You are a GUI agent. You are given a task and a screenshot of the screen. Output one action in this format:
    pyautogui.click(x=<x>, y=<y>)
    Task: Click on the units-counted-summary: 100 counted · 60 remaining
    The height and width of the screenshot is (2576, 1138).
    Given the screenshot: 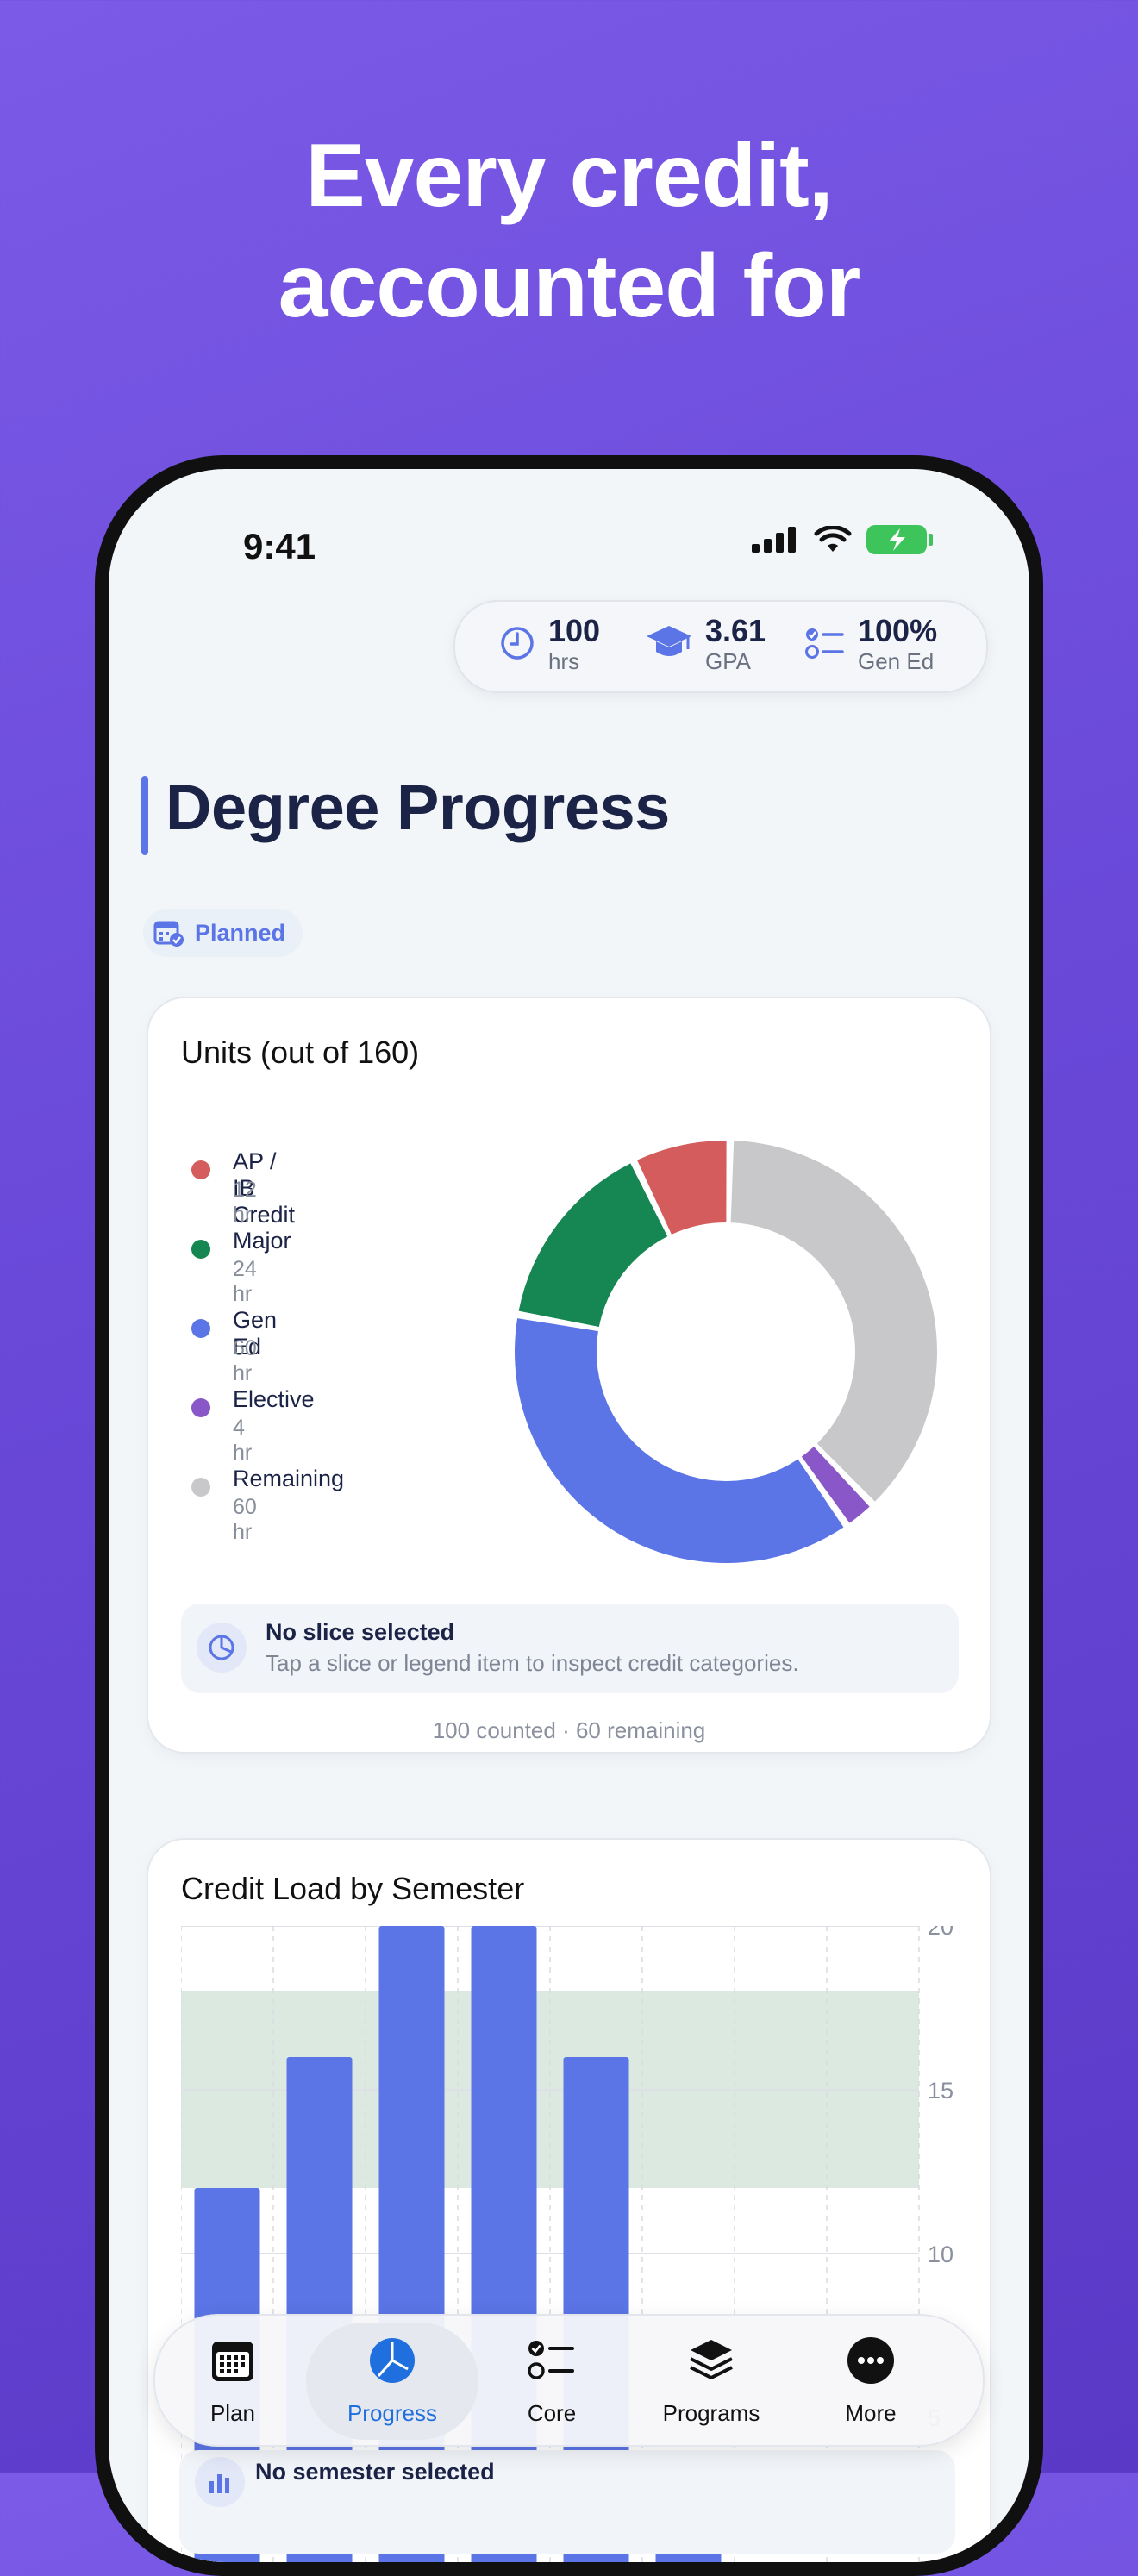 What is the action you would take?
    pyautogui.click(x=569, y=1730)
    